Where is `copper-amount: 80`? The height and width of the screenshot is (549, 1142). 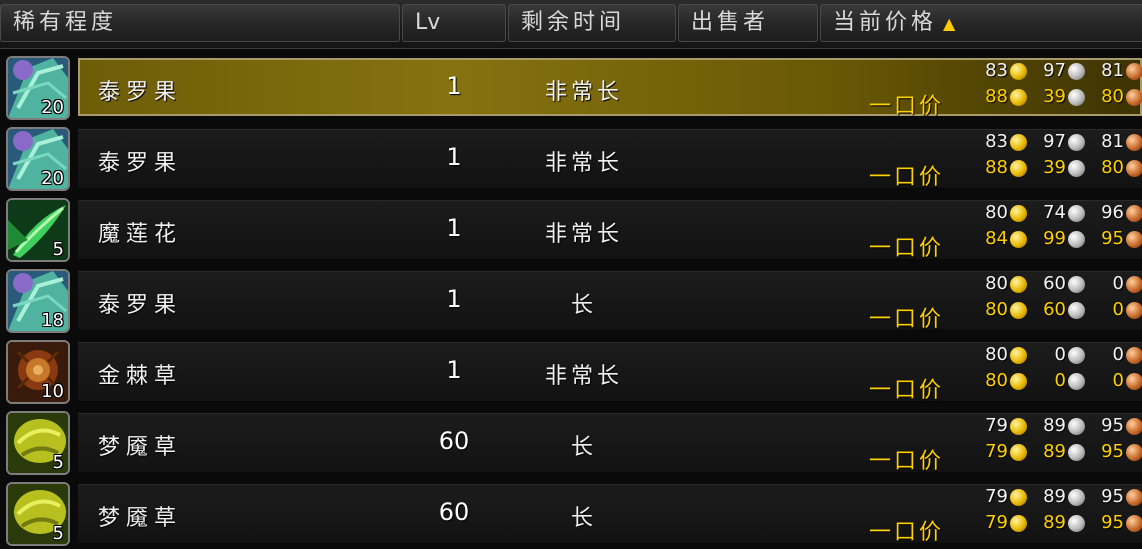
copper-amount: 80 is located at coordinates (1112, 96).